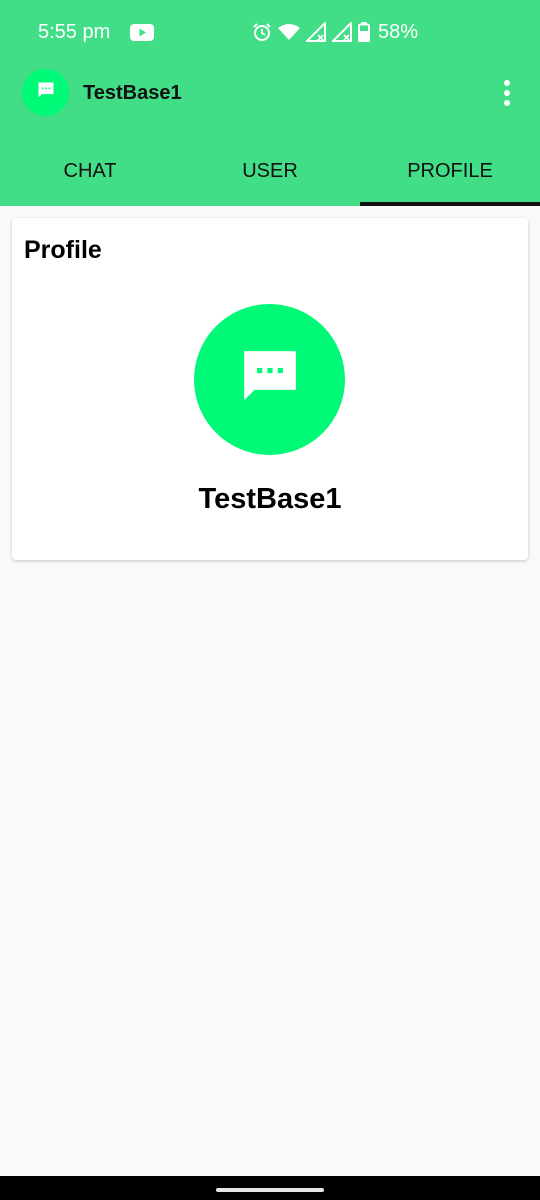 Image resolution: width=540 pixels, height=1200 pixels. What do you see at coordinates (367, 32) in the screenshot?
I see `battery-icon` at bounding box center [367, 32].